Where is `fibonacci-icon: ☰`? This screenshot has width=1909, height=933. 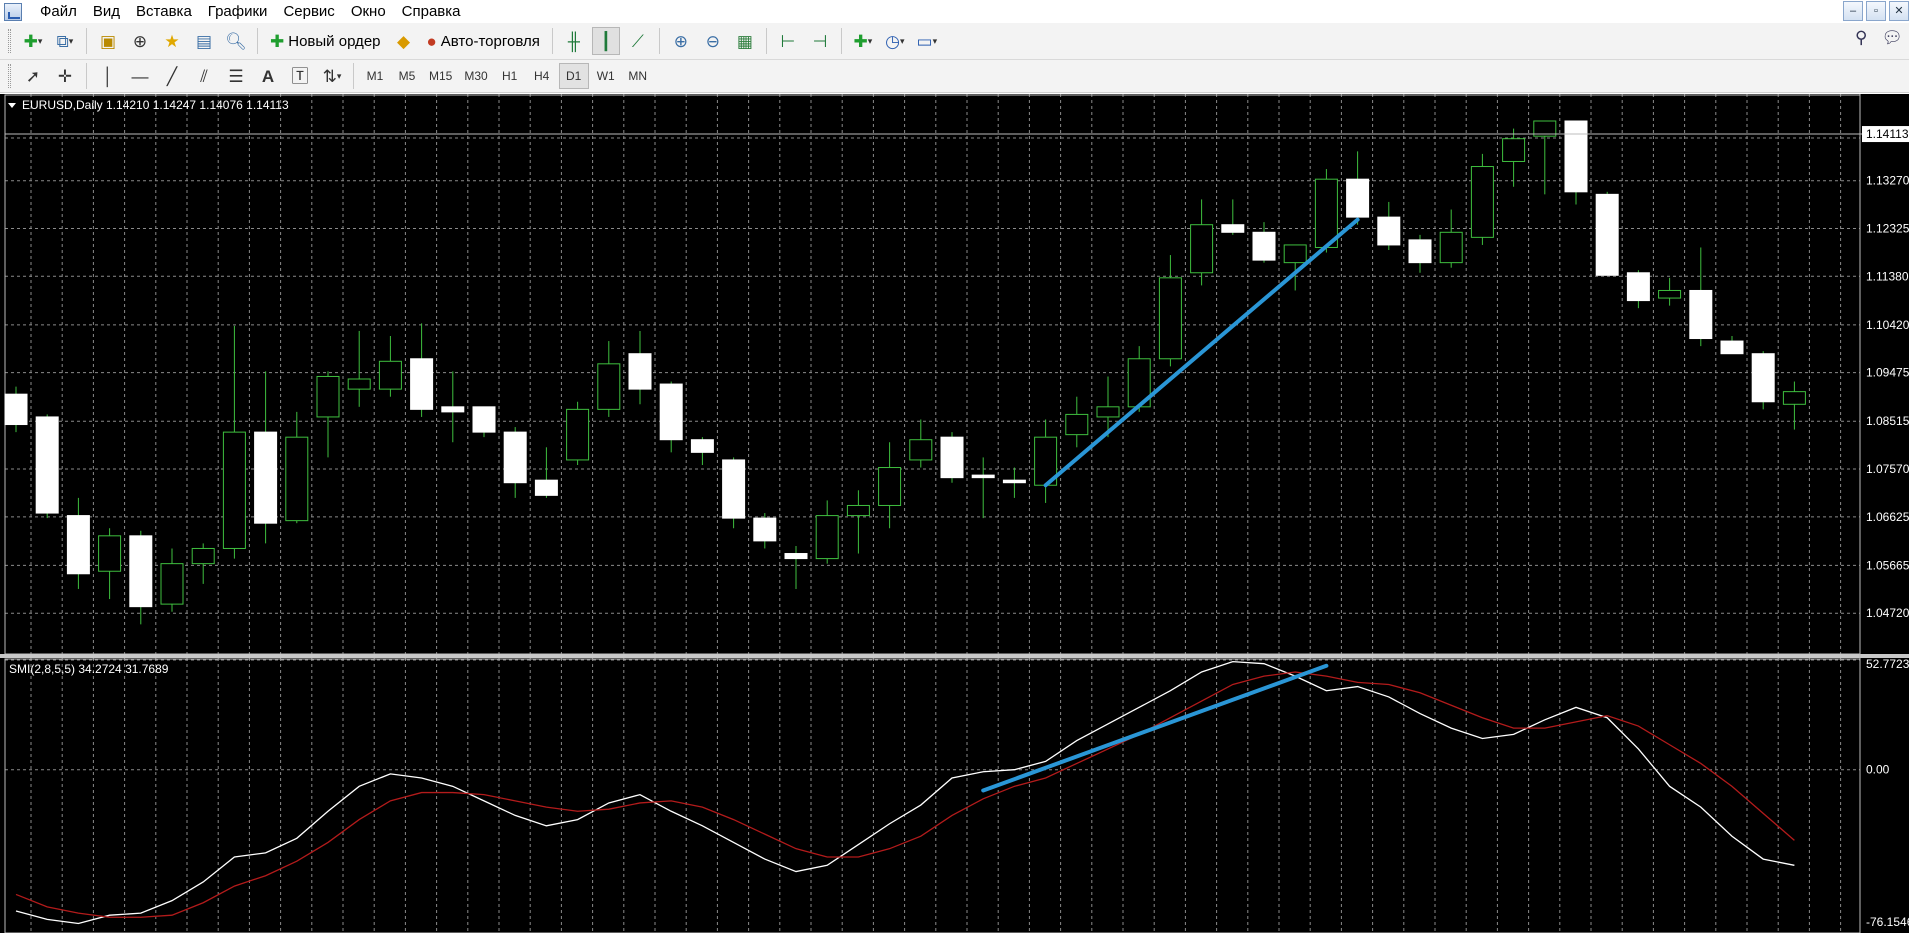 fibonacci-icon: ☰ is located at coordinates (236, 76).